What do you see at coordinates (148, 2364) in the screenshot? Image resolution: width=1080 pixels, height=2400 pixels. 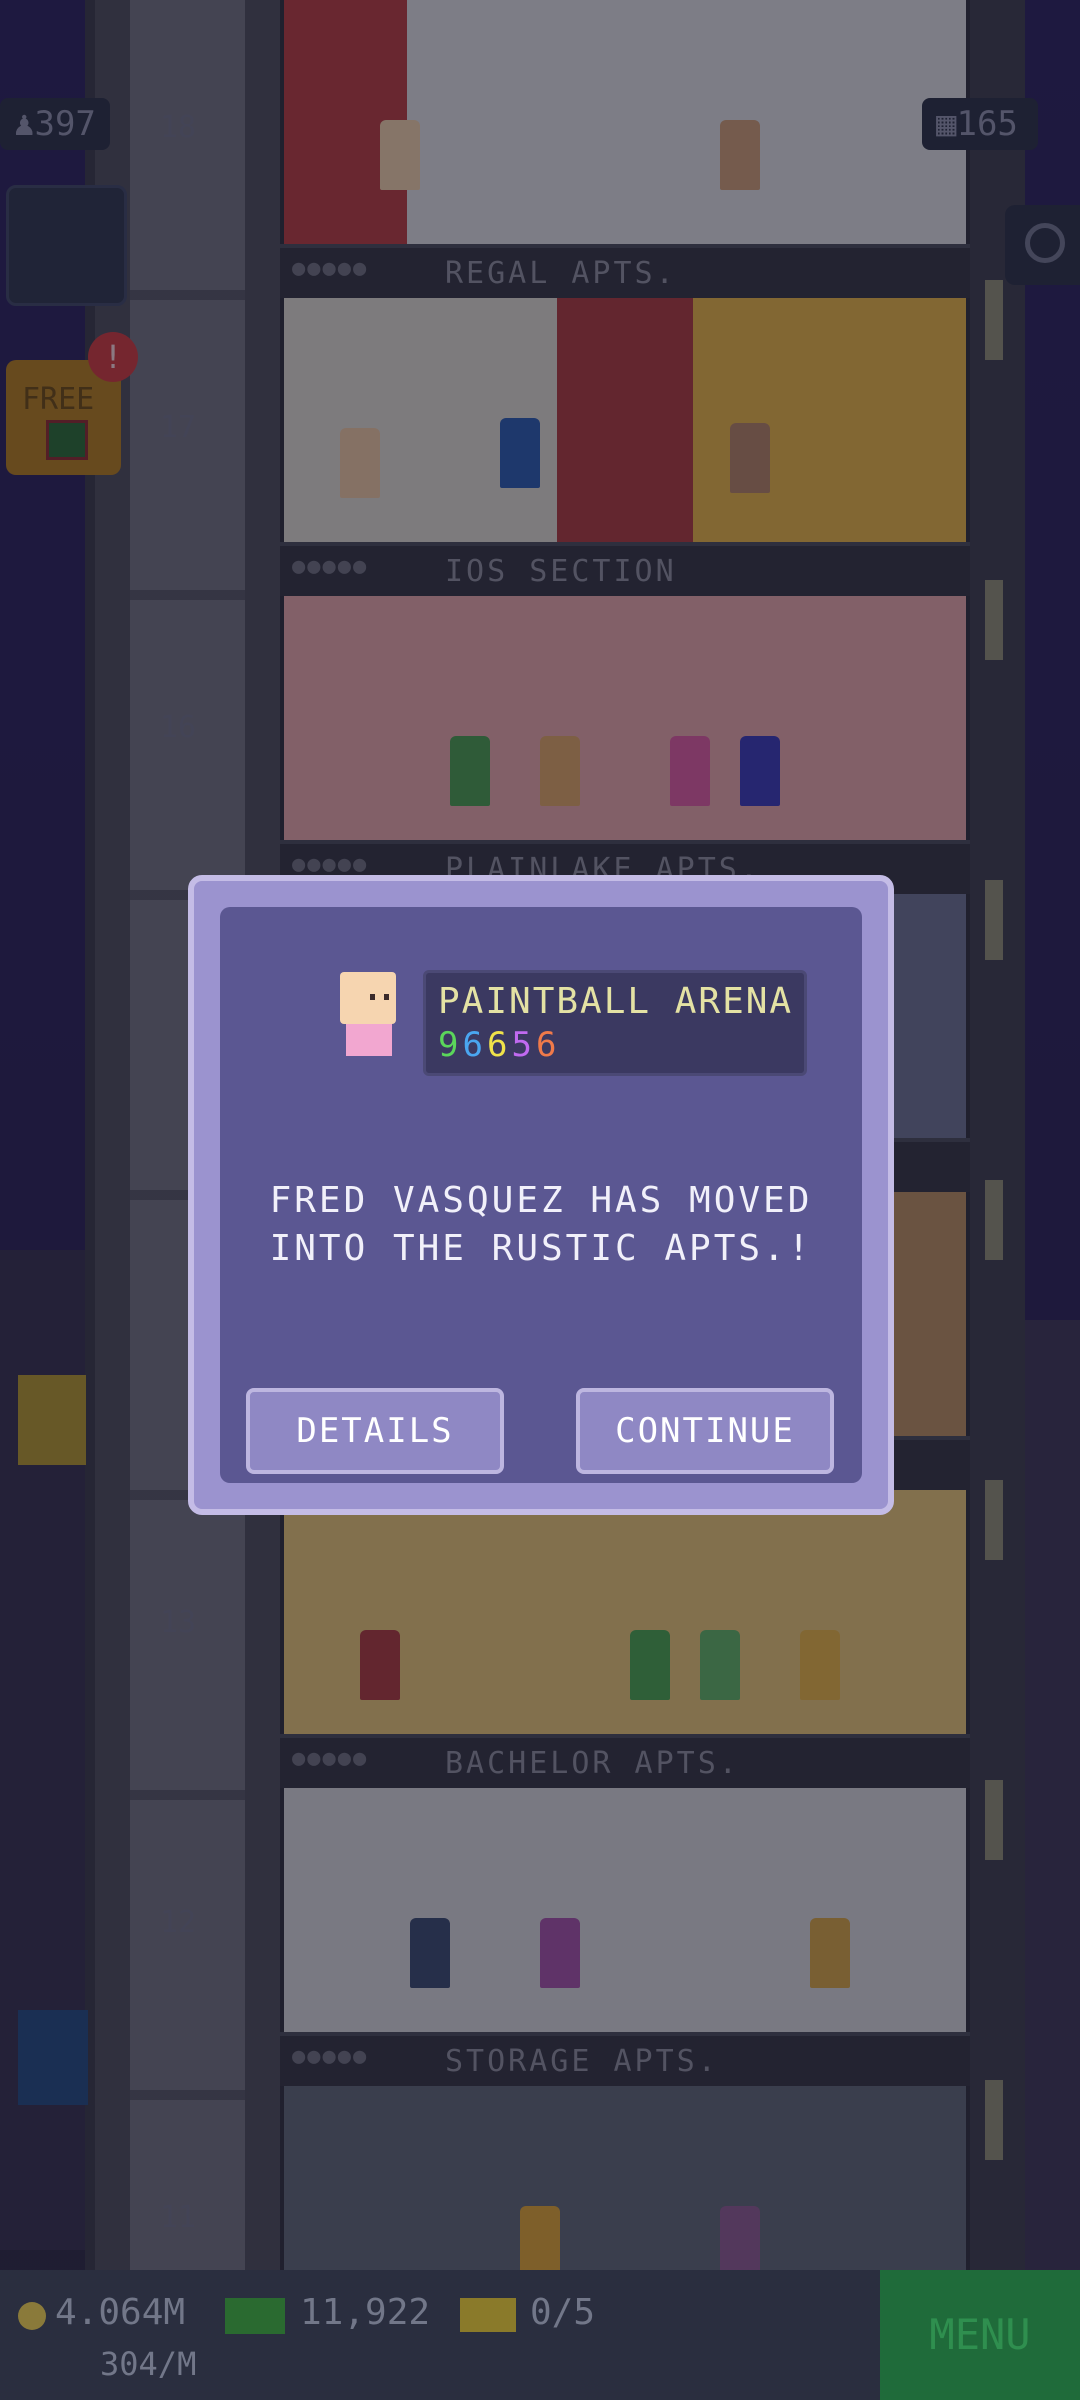 I see `coins-rate: 304/M` at bounding box center [148, 2364].